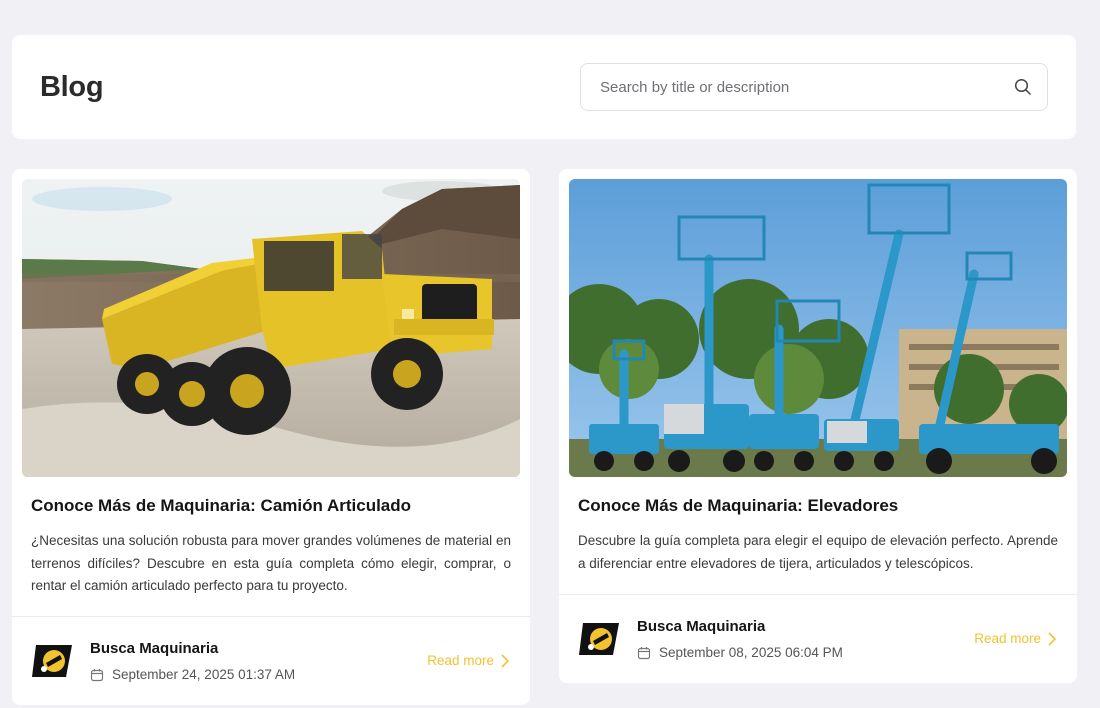  I want to click on search-box, so click(814, 87).